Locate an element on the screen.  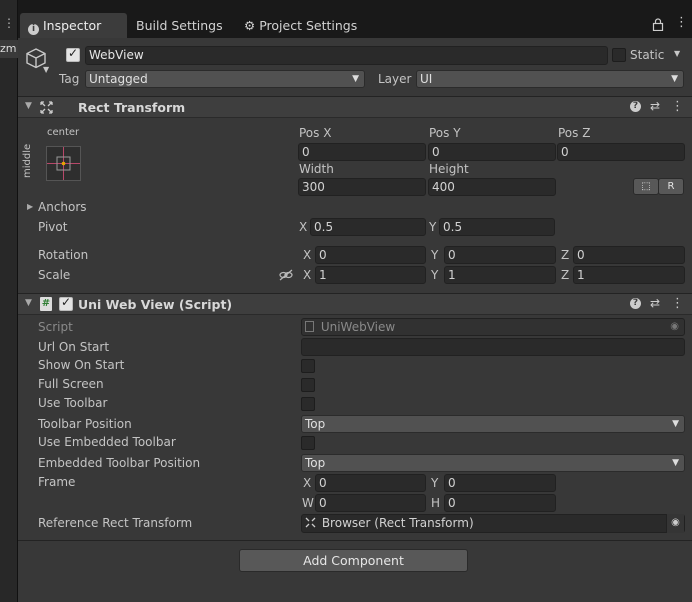
frame-w-label: W is located at coordinates (308, 503).